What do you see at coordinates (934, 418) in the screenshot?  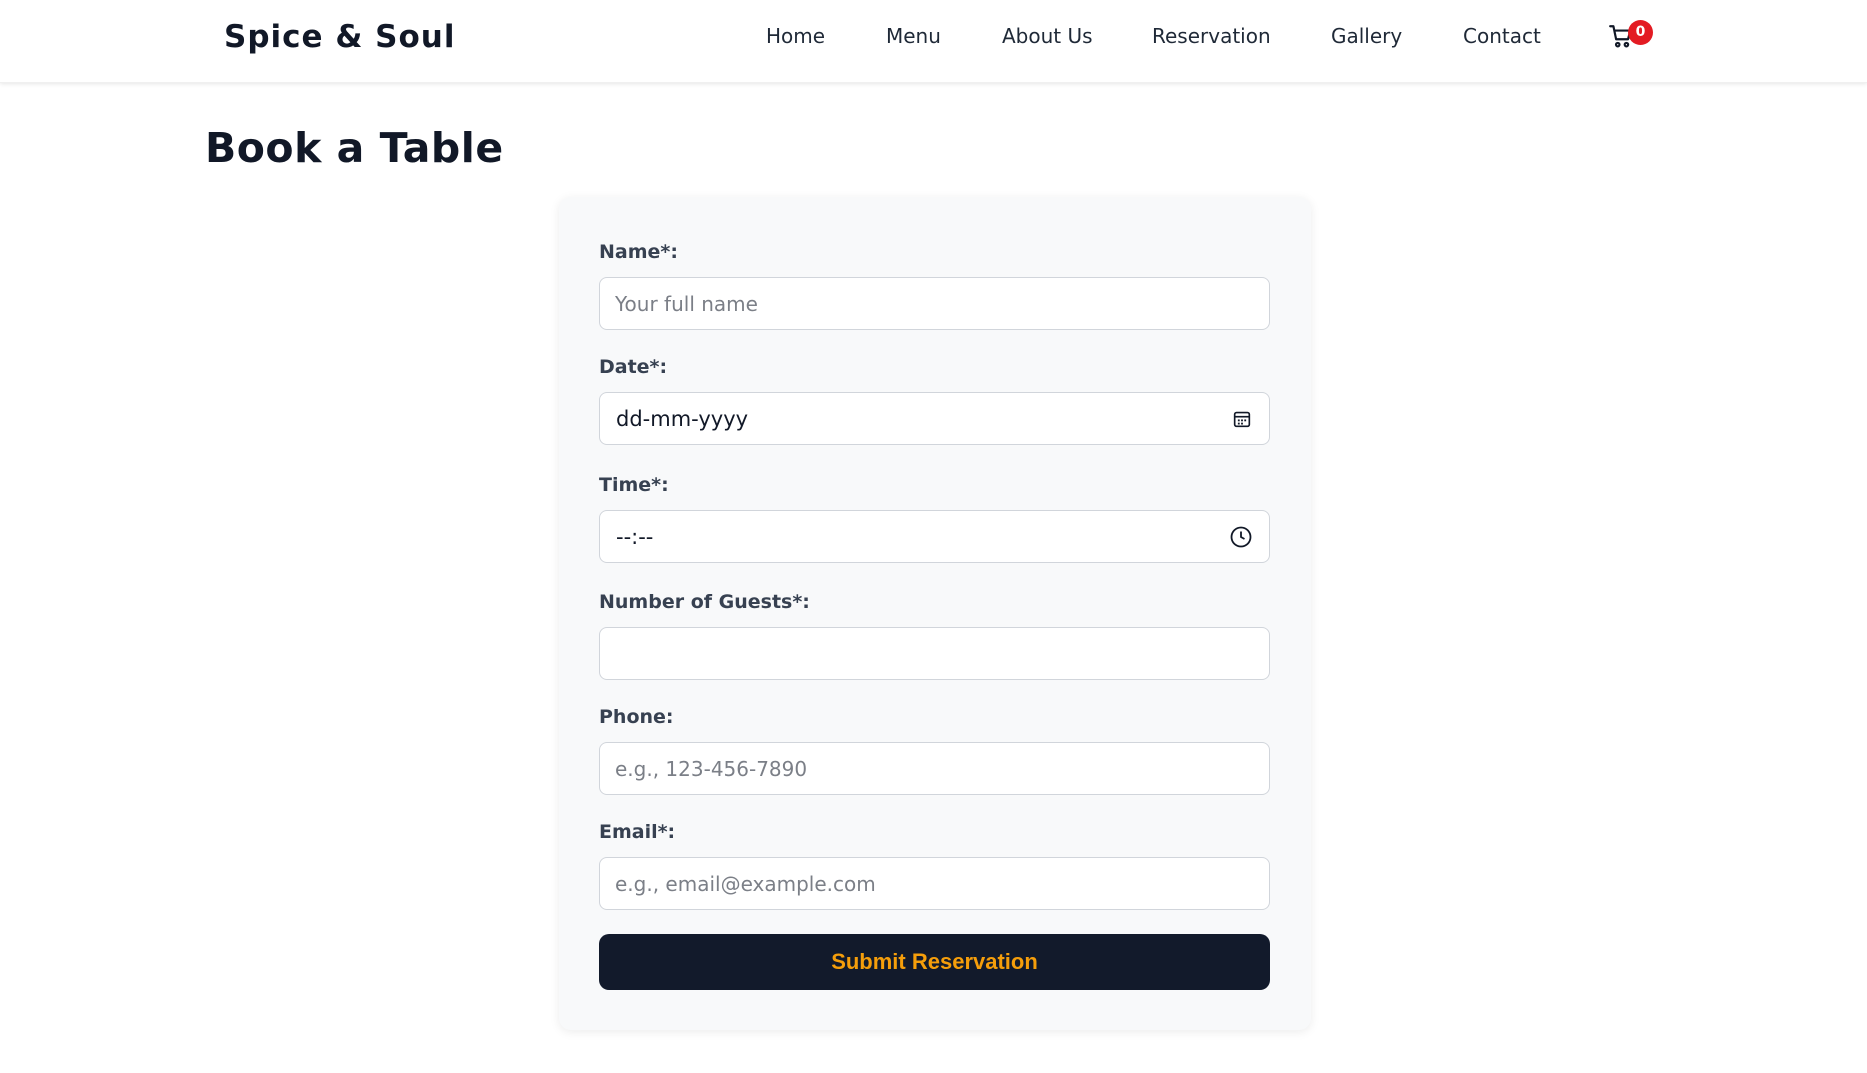 I see `date-input: dd-mm-yyyy` at bounding box center [934, 418].